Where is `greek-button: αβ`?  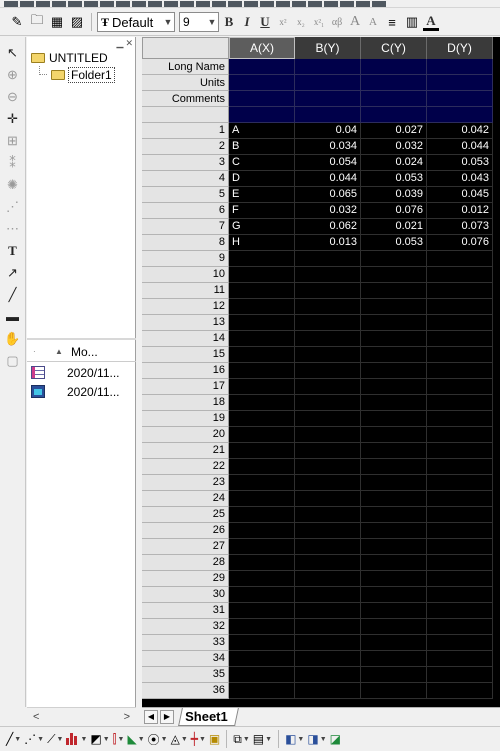 greek-button: αβ is located at coordinates (337, 22).